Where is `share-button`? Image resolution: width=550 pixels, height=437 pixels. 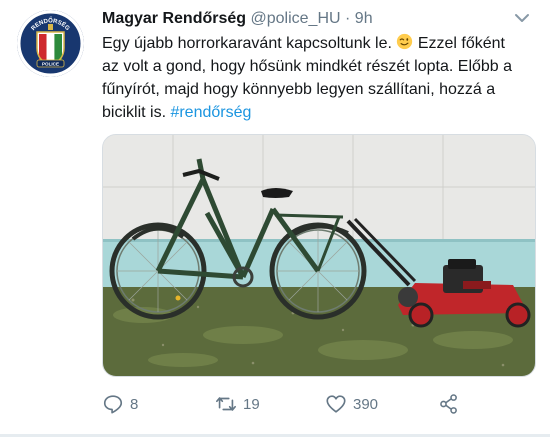
share-button is located at coordinates (449, 404).